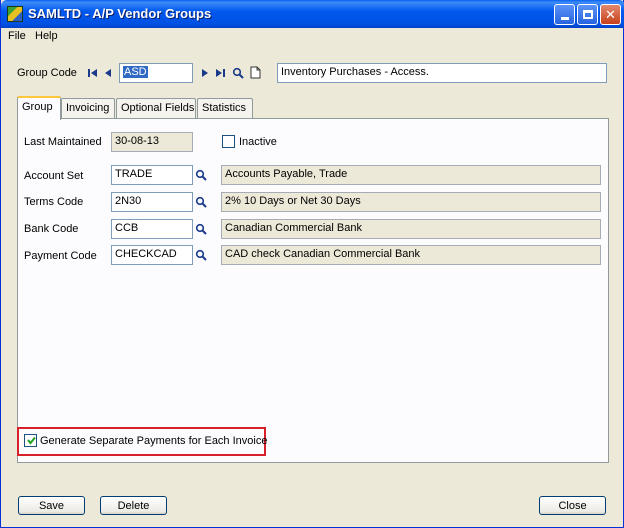 The width and height of the screenshot is (624, 528). What do you see at coordinates (564, 14) in the screenshot?
I see `minimize-button` at bounding box center [564, 14].